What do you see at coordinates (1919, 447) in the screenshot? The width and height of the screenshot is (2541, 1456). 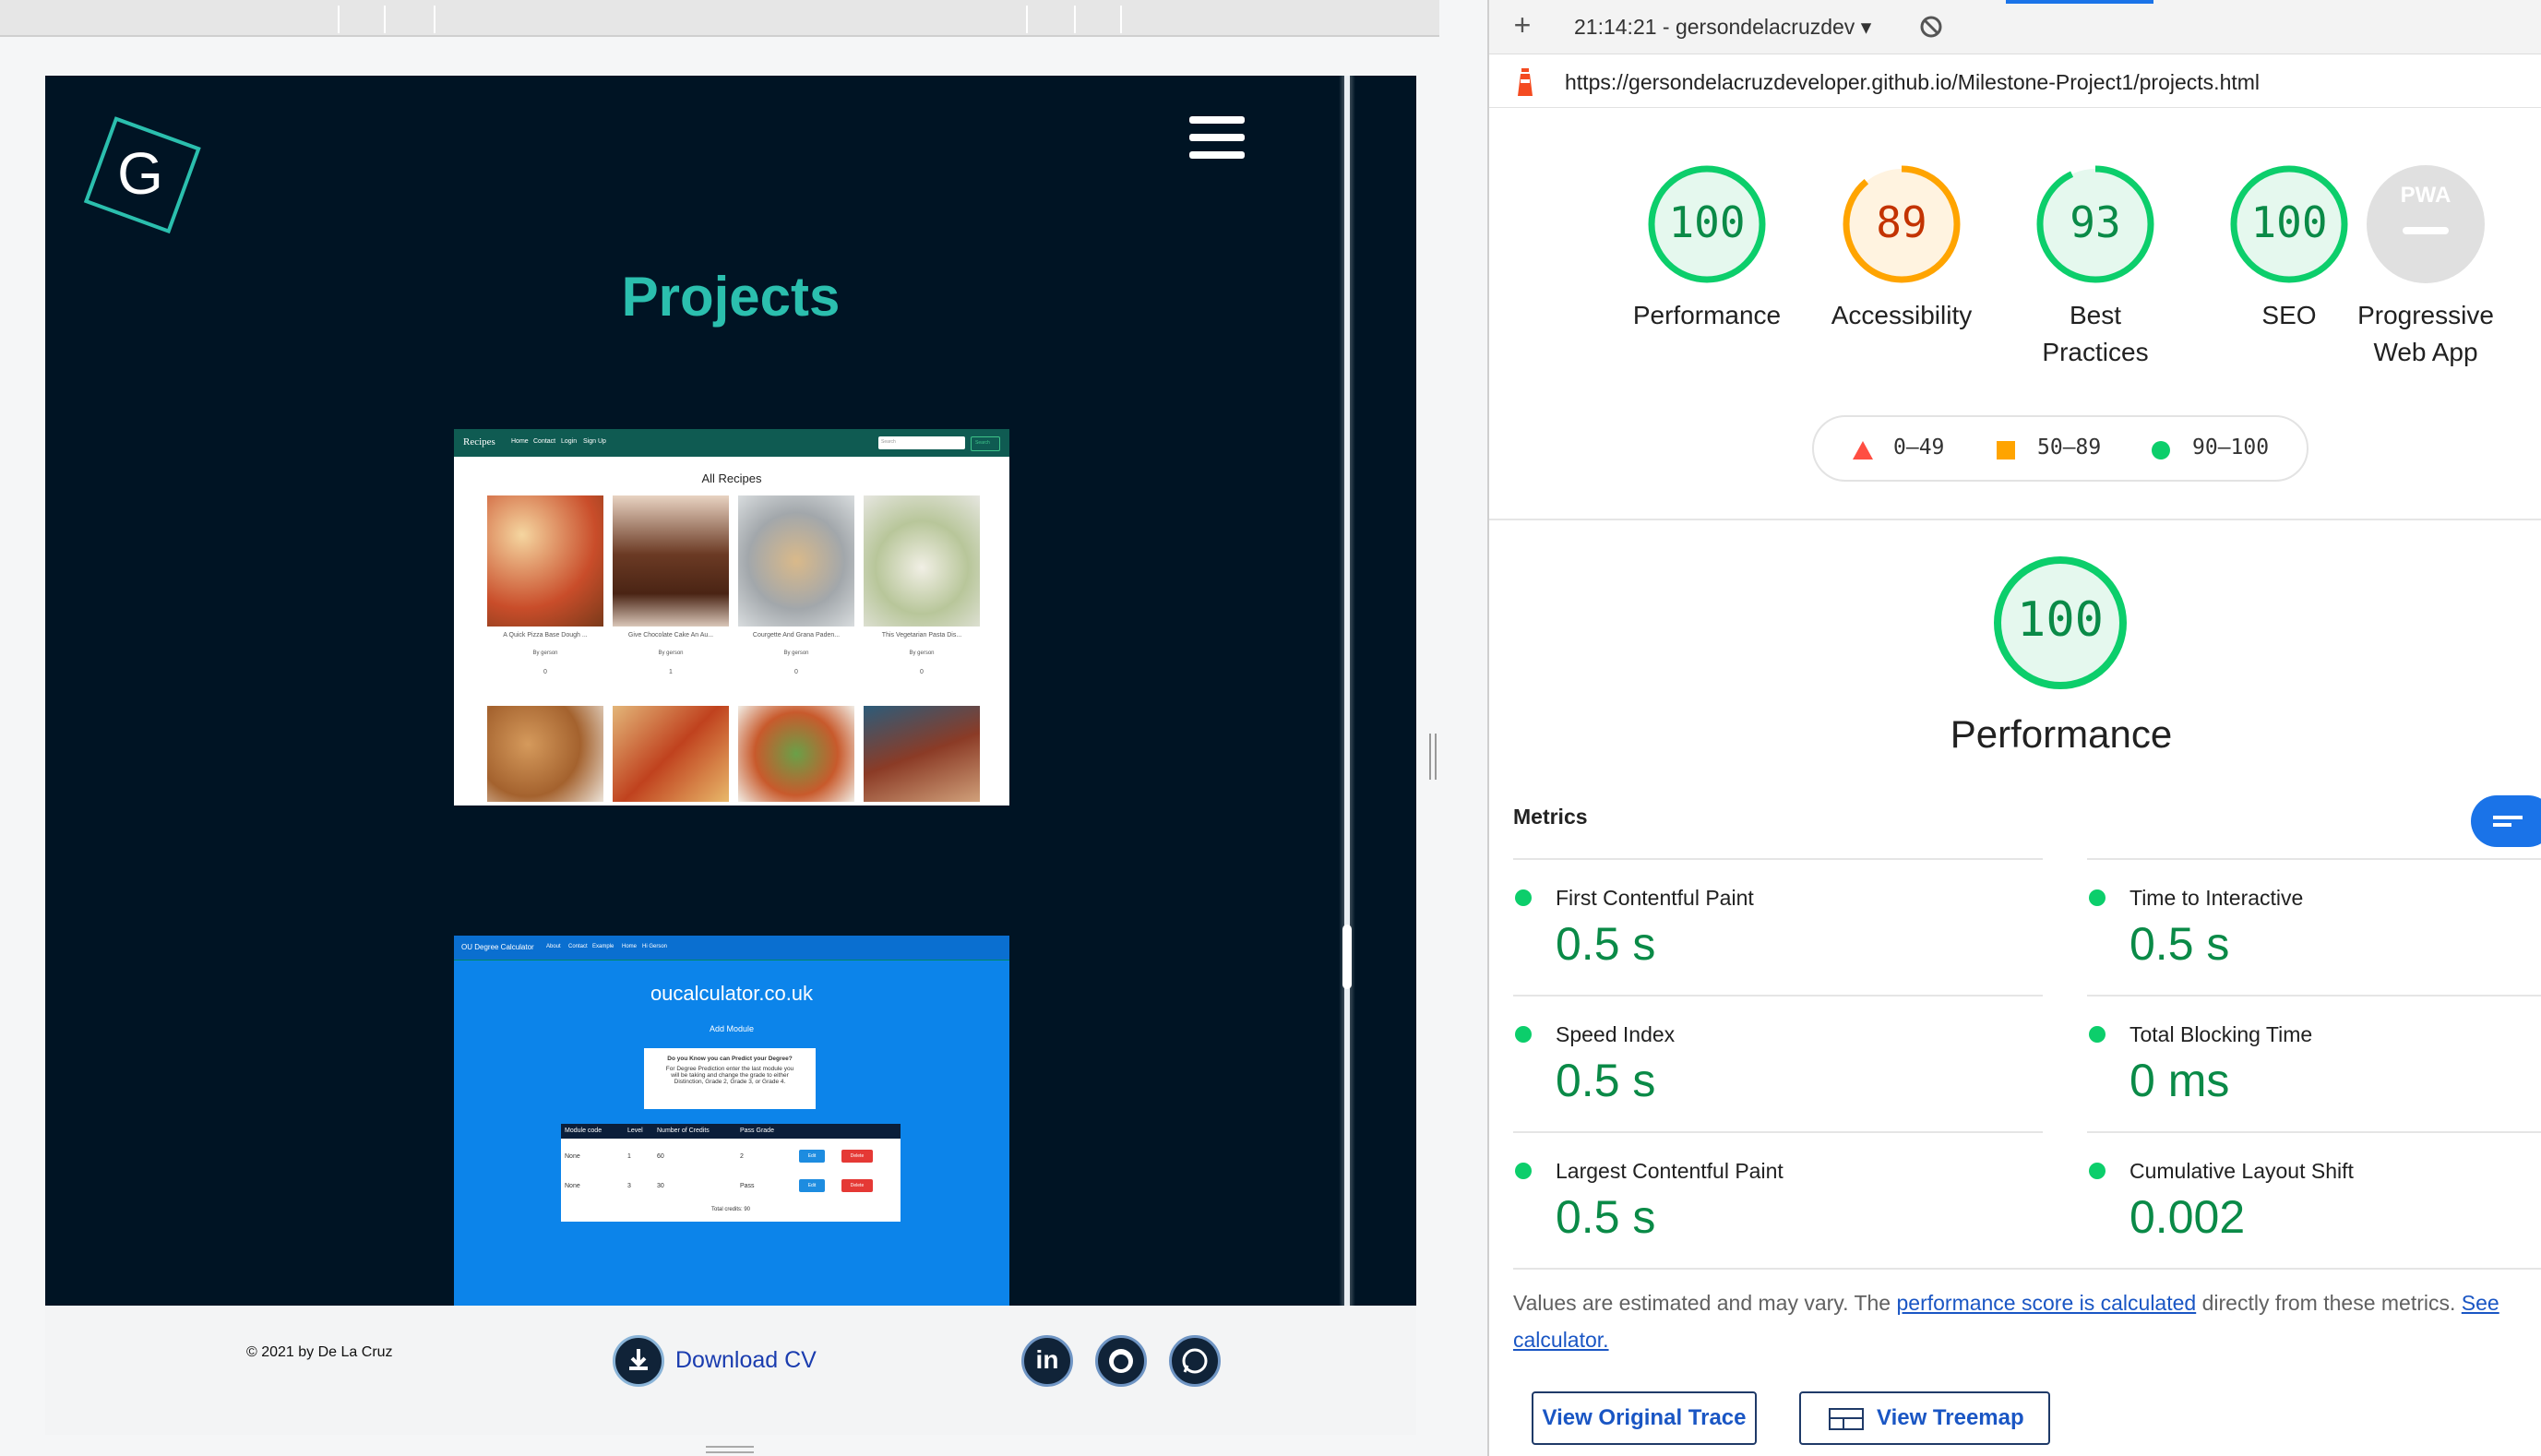 I see `legend-fail: 0–49` at bounding box center [1919, 447].